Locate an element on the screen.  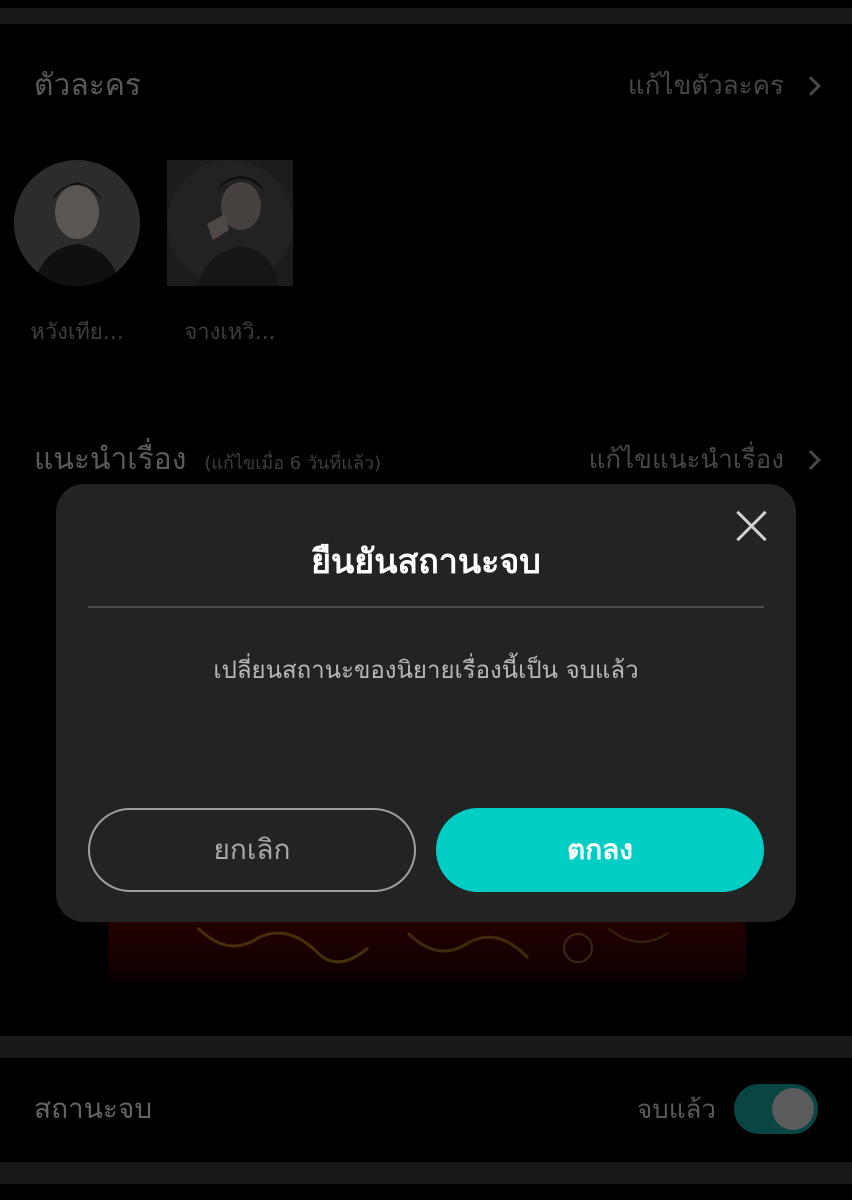
synopsis-heading: แนะนำเรื่อง (แก้ไขเมื่อ 6 วันที่แล้ว) is located at coordinates (207, 459).